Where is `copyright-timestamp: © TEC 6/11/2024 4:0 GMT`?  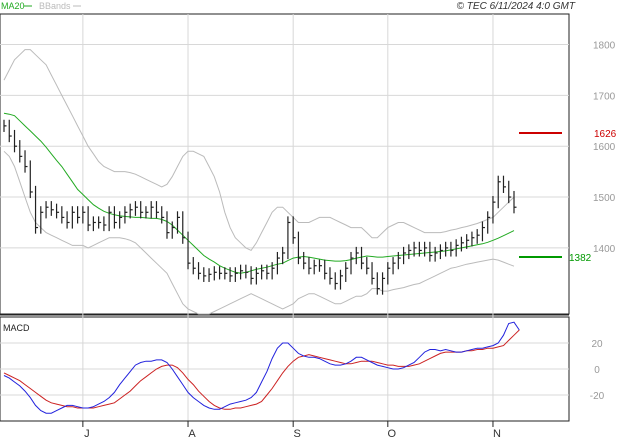
copyright-timestamp: © TEC 6/11/2024 4:0 GMT is located at coordinates (516, 6).